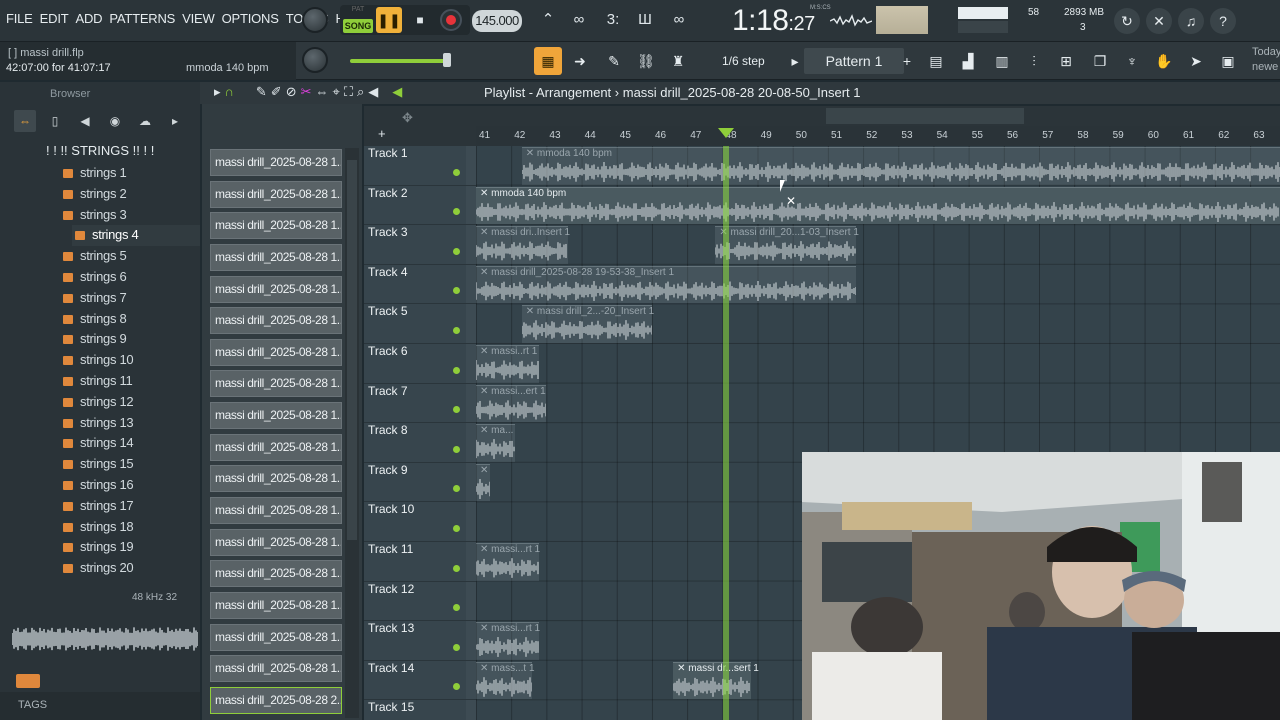 This screenshot has height=720, width=1280. What do you see at coordinates (795, 61) in the screenshot?
I see `pattern-prev-icon: ▸` at bounding box center [795, 61].